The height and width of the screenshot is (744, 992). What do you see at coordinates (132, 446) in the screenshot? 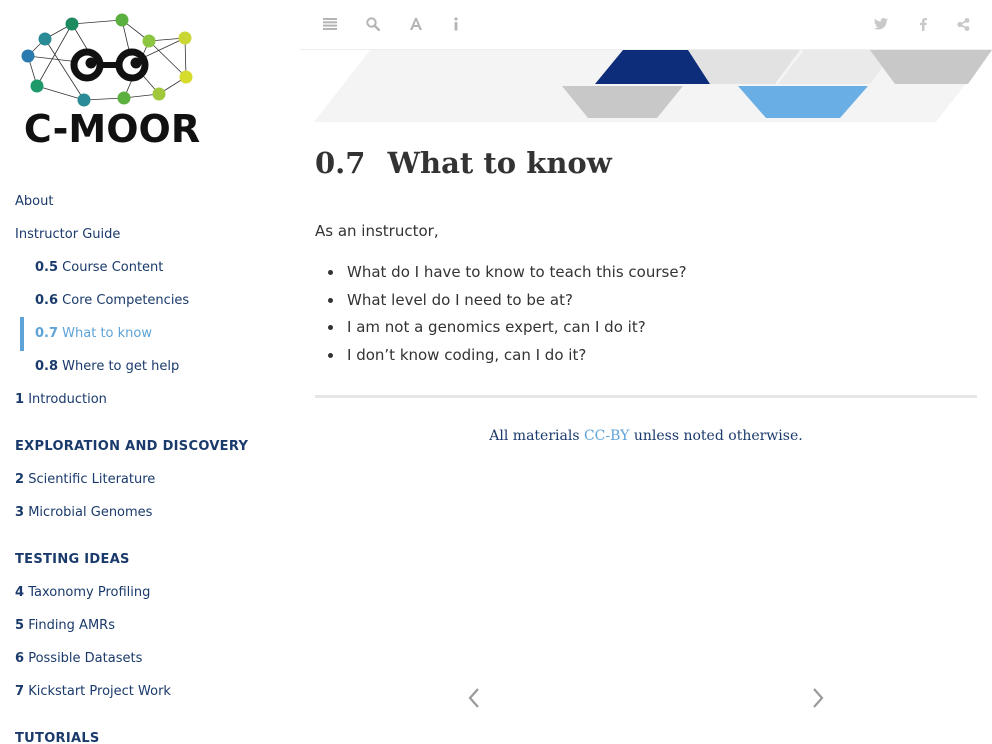
I see `sidebar-section-heading: EXPLORATION AND DISCOVERY` at bounding box center [132, 446].